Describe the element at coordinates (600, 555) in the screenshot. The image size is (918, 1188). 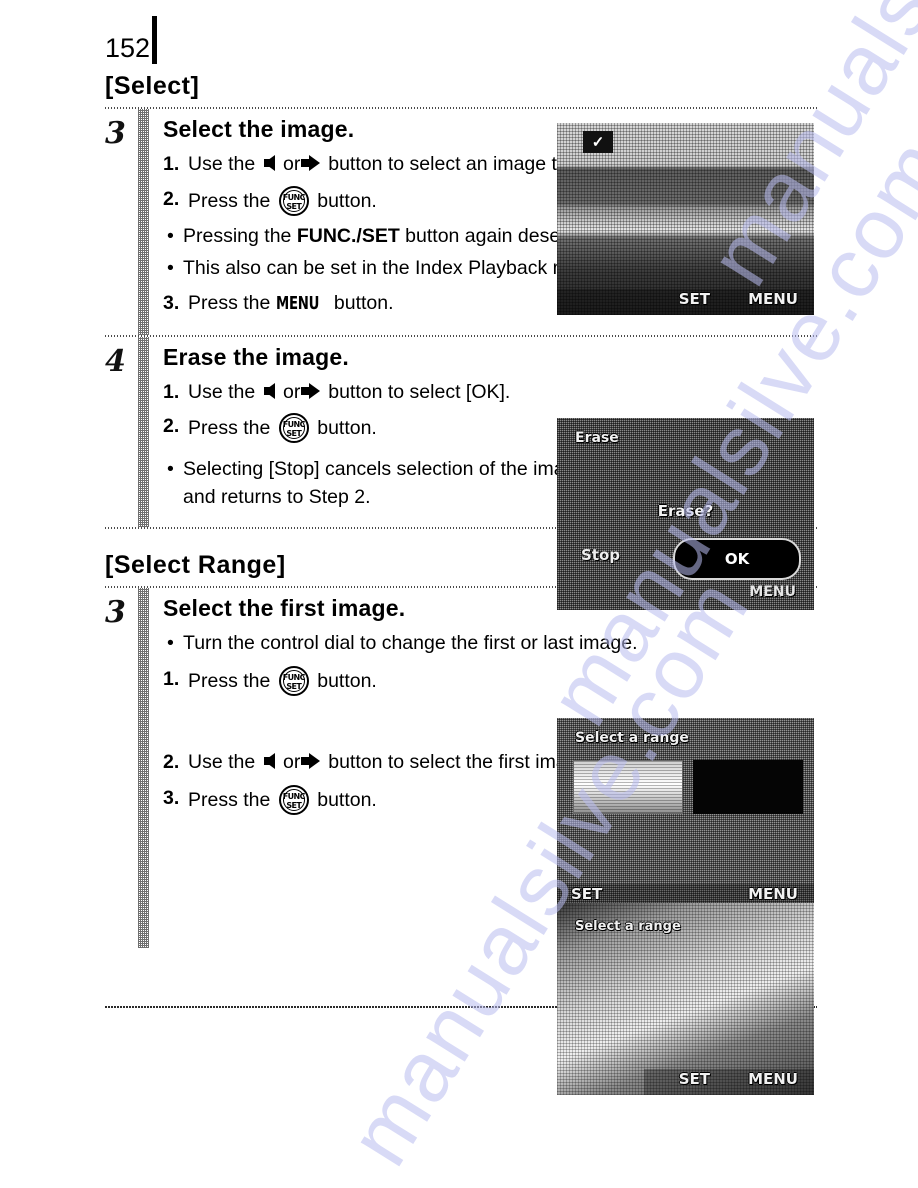
I see `dialog-stop-option: Stop` at that location.